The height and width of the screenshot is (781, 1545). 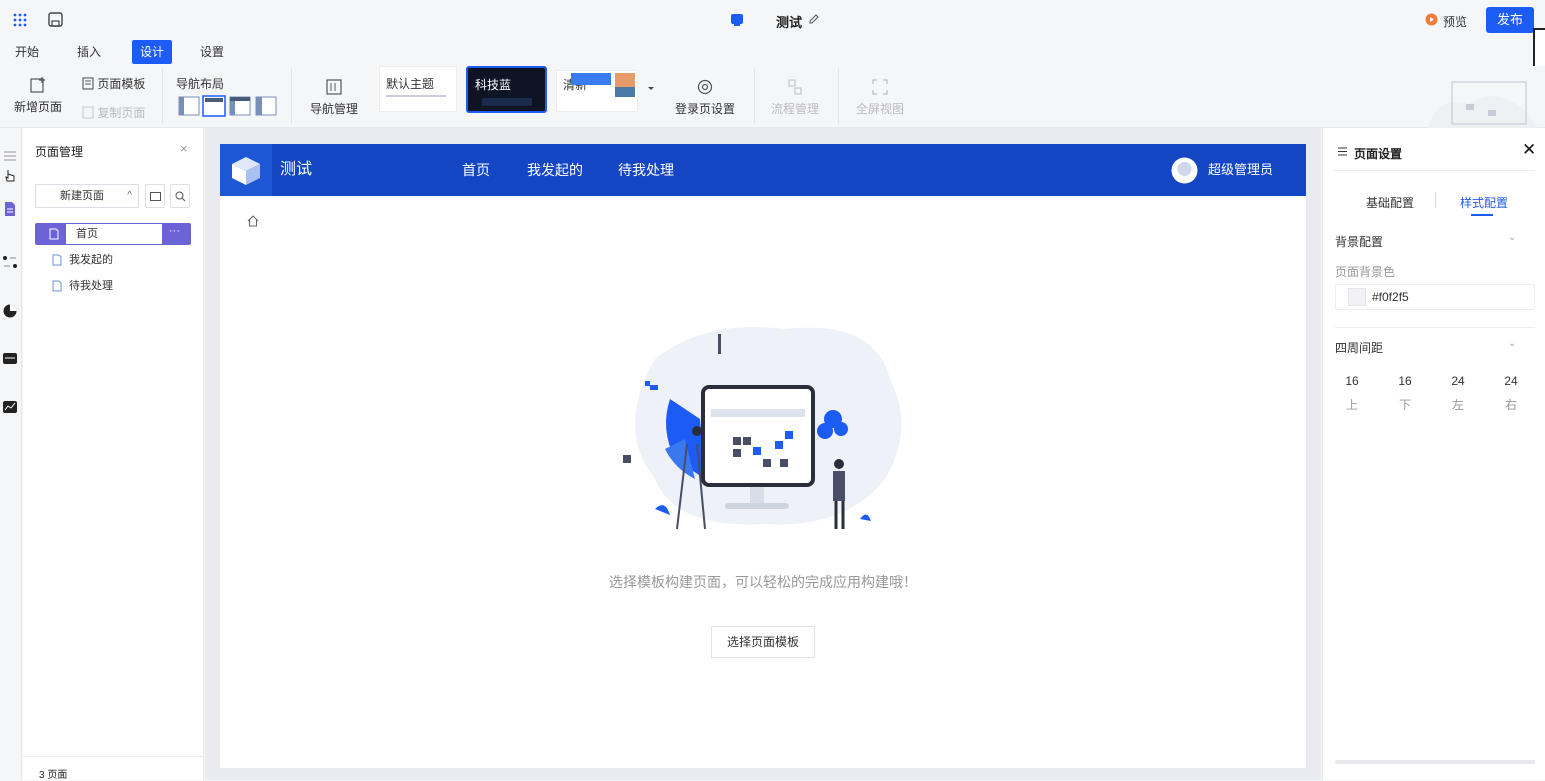 I want to click on empty-state-text: 选择模板构建页面，可以轻松的完成应用构建哦！, so click(x=763, y=582).